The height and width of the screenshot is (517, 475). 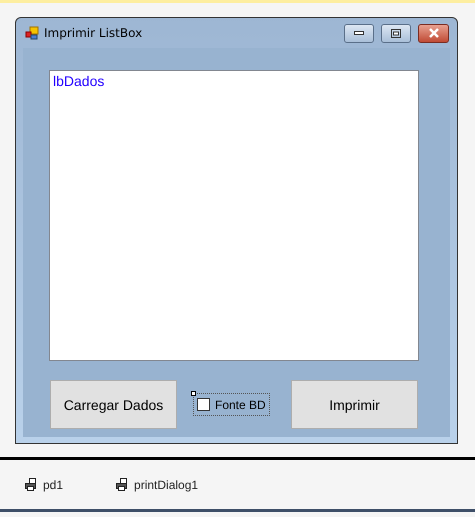 What do you see at coordinates (113, 404) in the screenshot?
I see `load-button: Carregar Dados` at bounding box center [113, 404].